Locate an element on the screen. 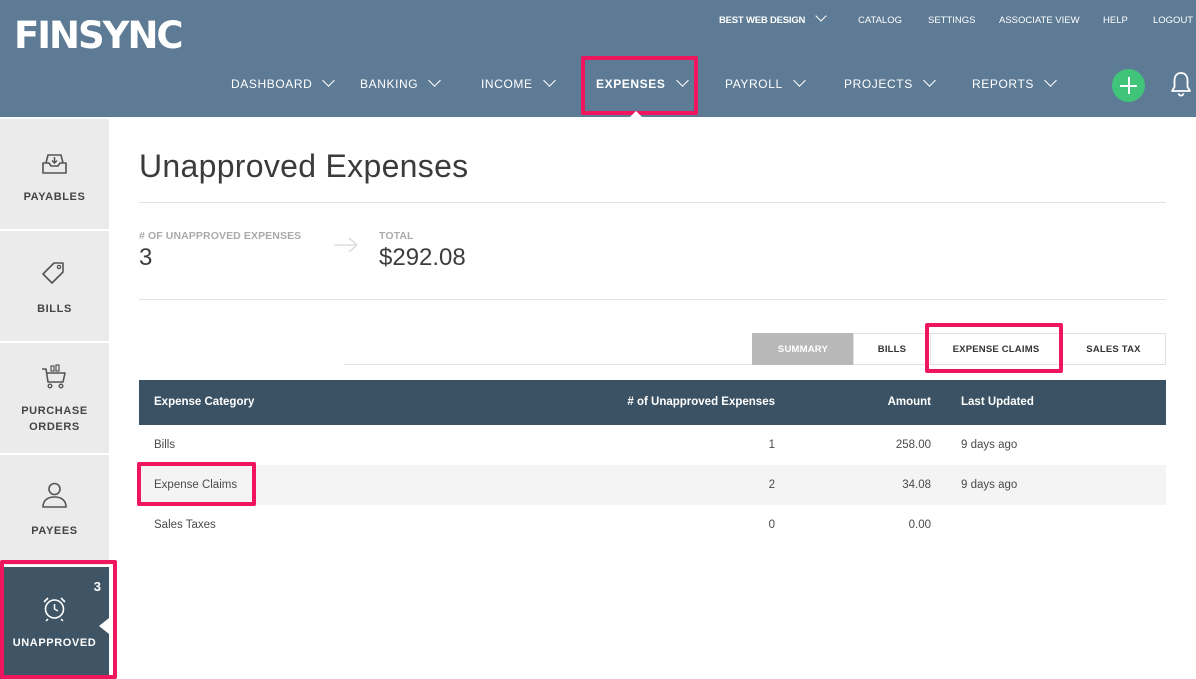 This screenshot has width=1196, height=679. nav-payroll-label: PAYROLL is located at coordinates (754, 84).